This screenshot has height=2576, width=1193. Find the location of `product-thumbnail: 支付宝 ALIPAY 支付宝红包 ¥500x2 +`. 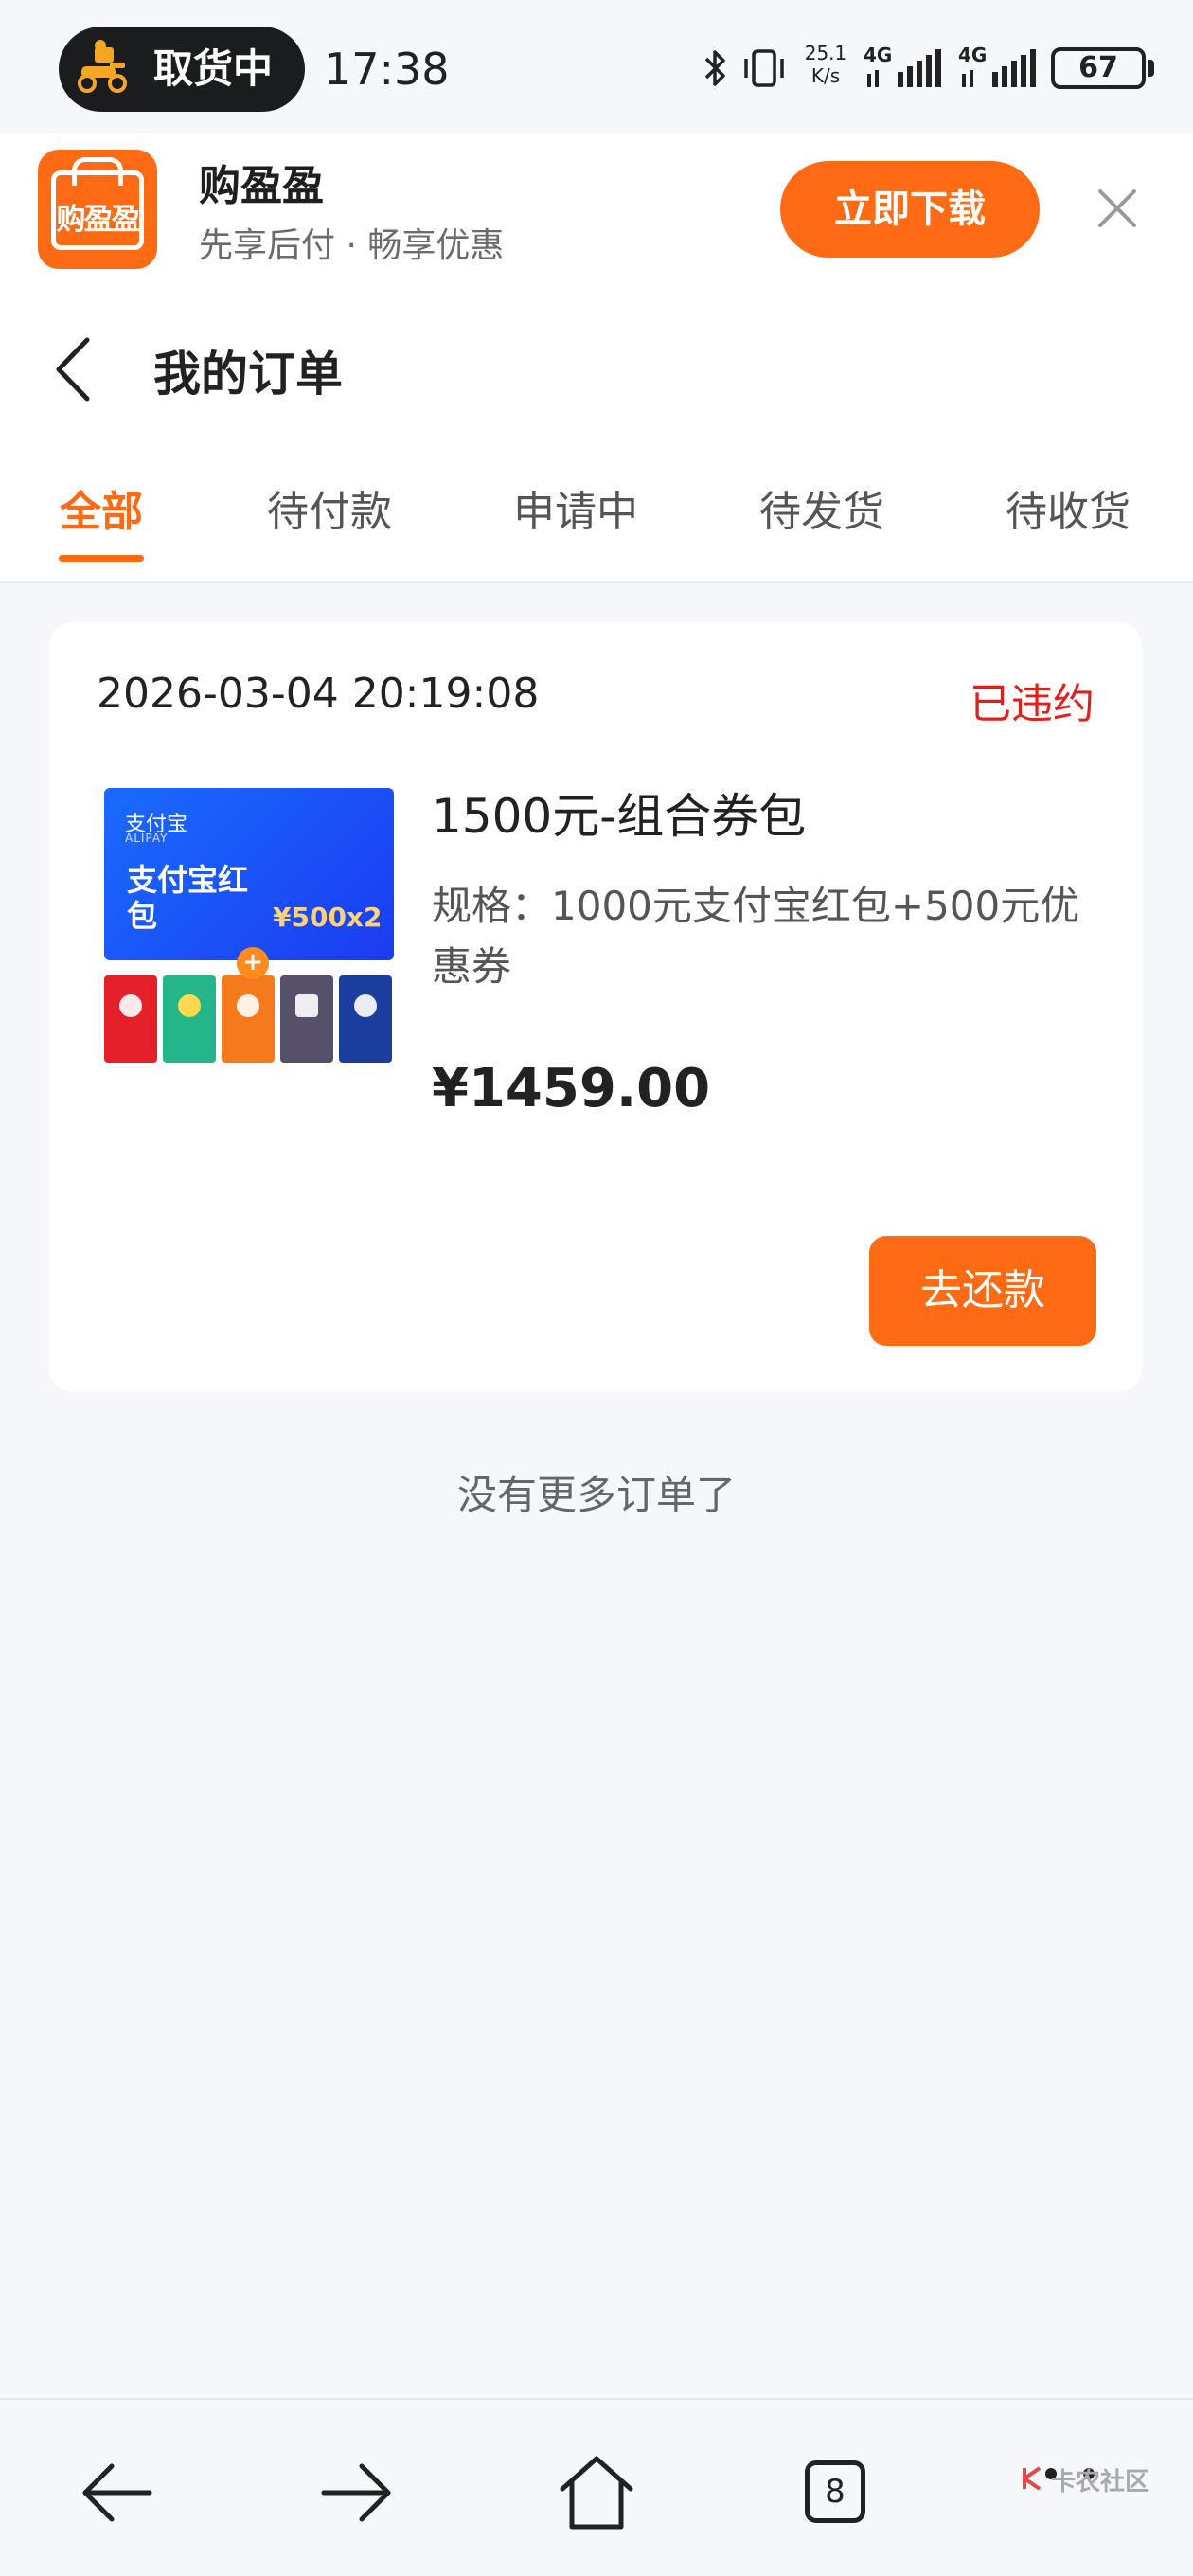

product-thumbnail: 支付宝 ALIPAY 支付宝红包 ¥500x2 + is located at coordinates (249, 925).